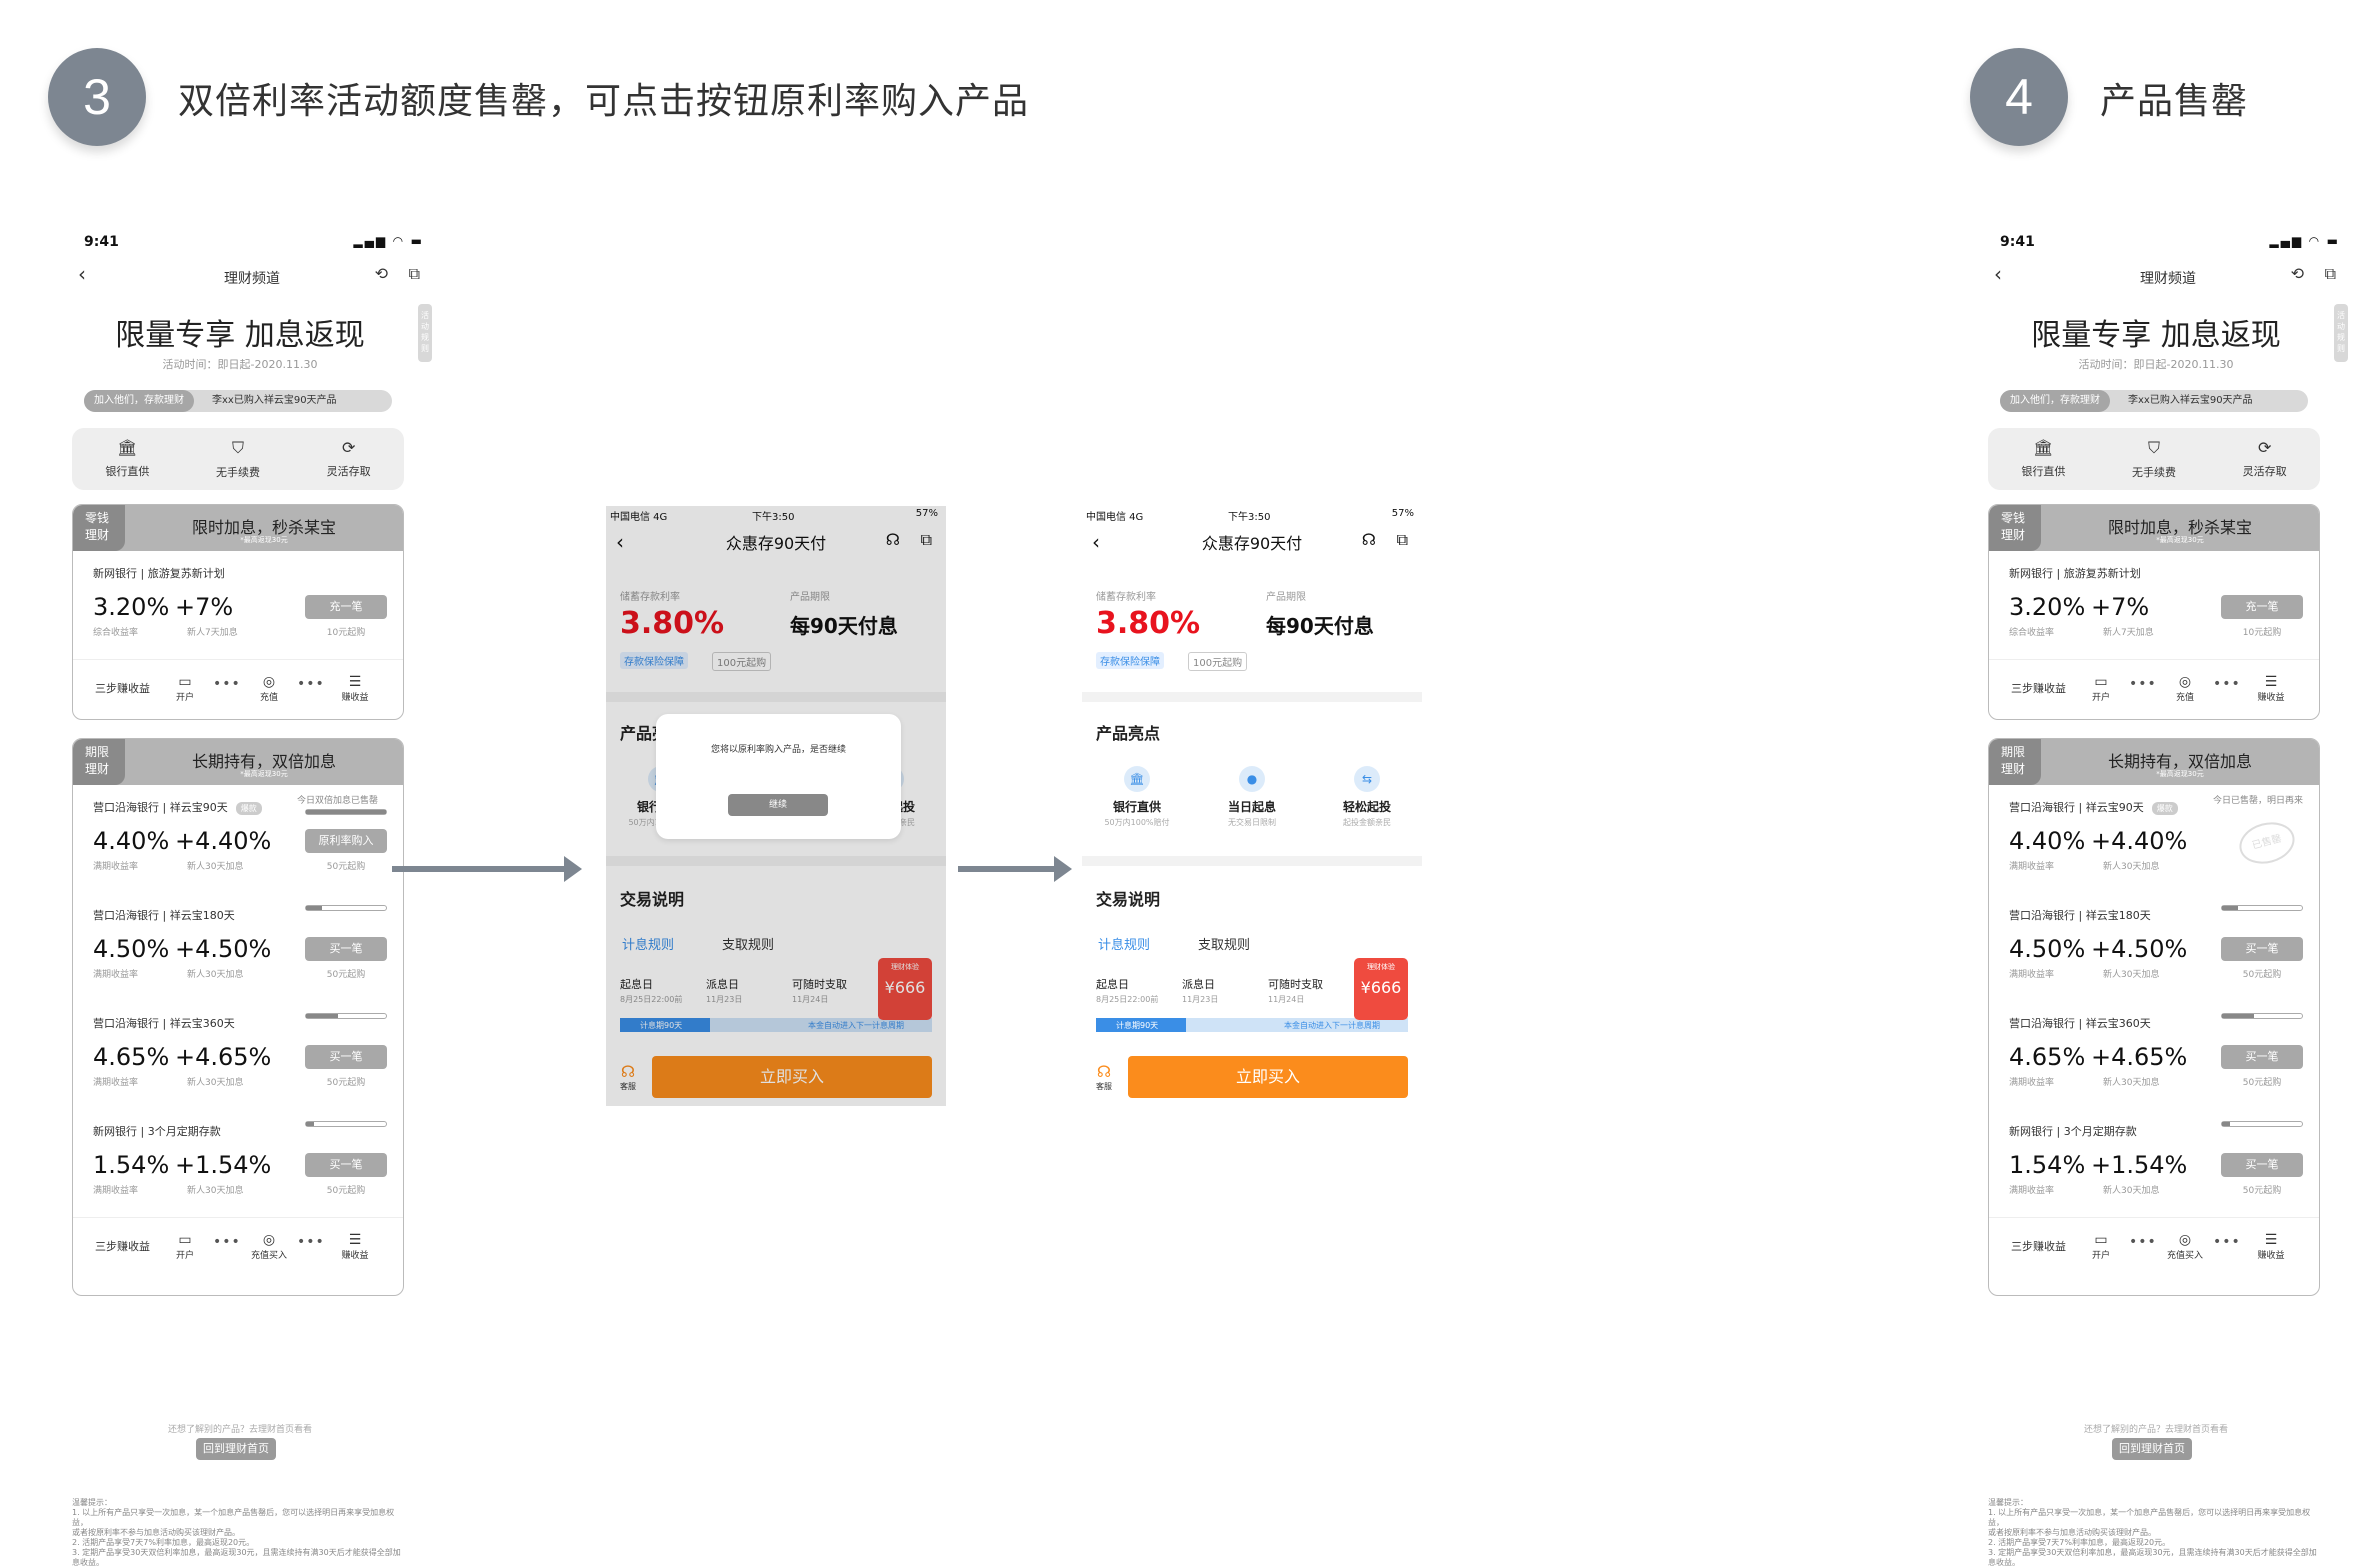  I want to click on sold-out-stamp: 已售罄, so click(2267, 843).